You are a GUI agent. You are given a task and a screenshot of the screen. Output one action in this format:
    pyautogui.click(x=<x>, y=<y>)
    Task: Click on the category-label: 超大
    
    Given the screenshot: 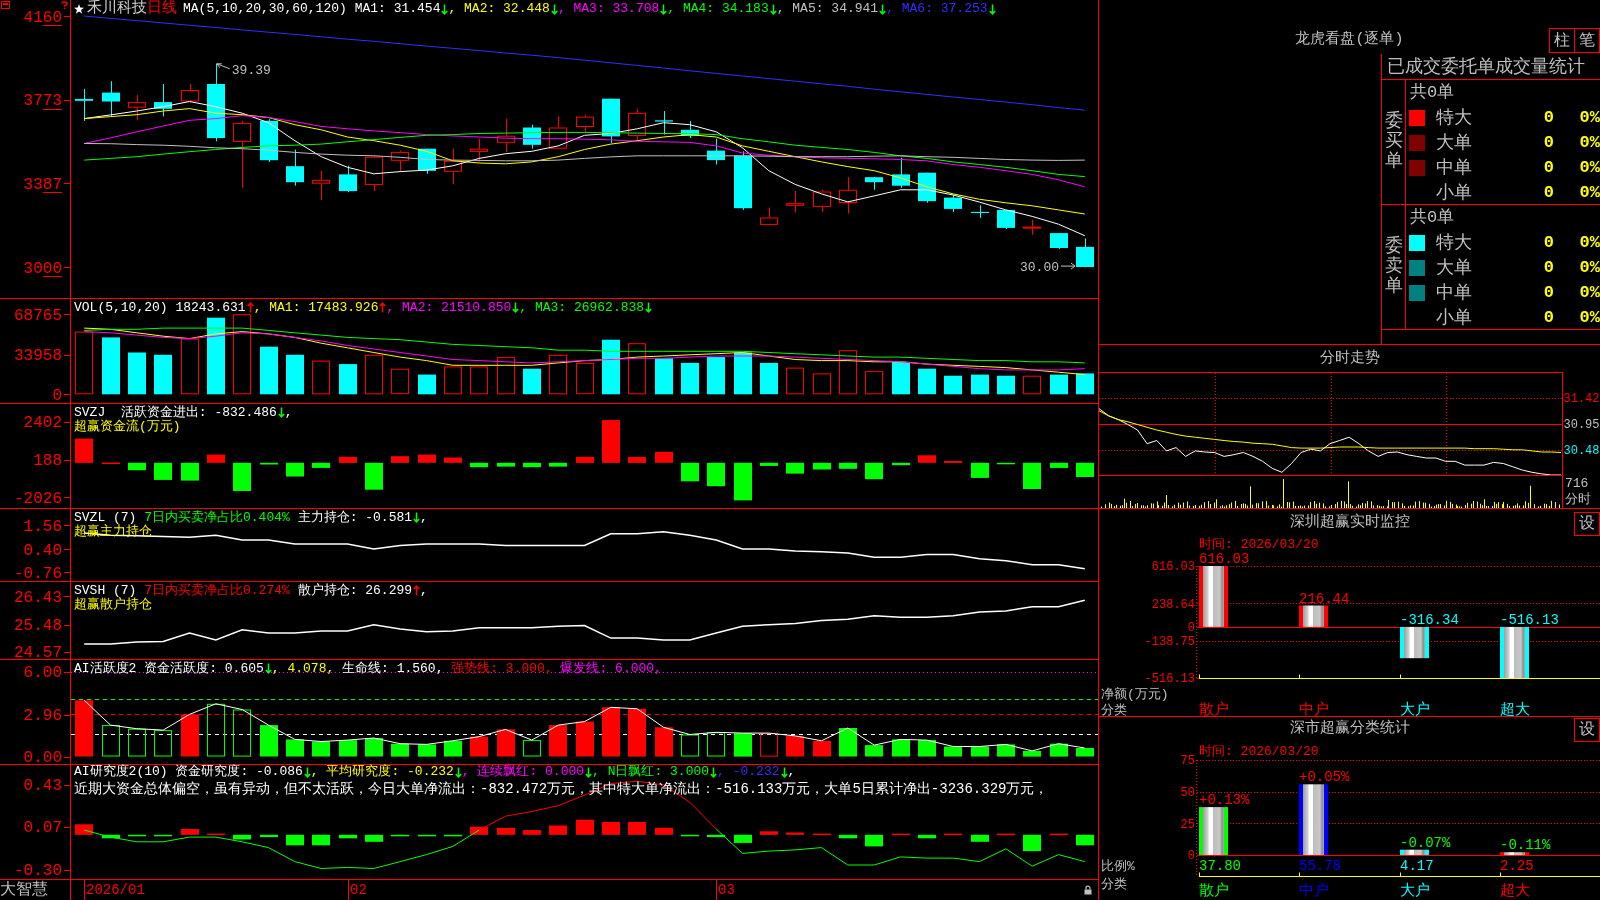 What is the action you would take?
    pyautogui.click(x=1515, y=891)
    